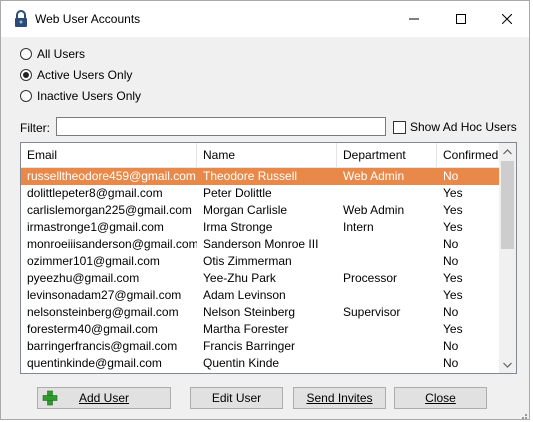  I want to click on edit-user-label: Edit User, so click(236, 398).